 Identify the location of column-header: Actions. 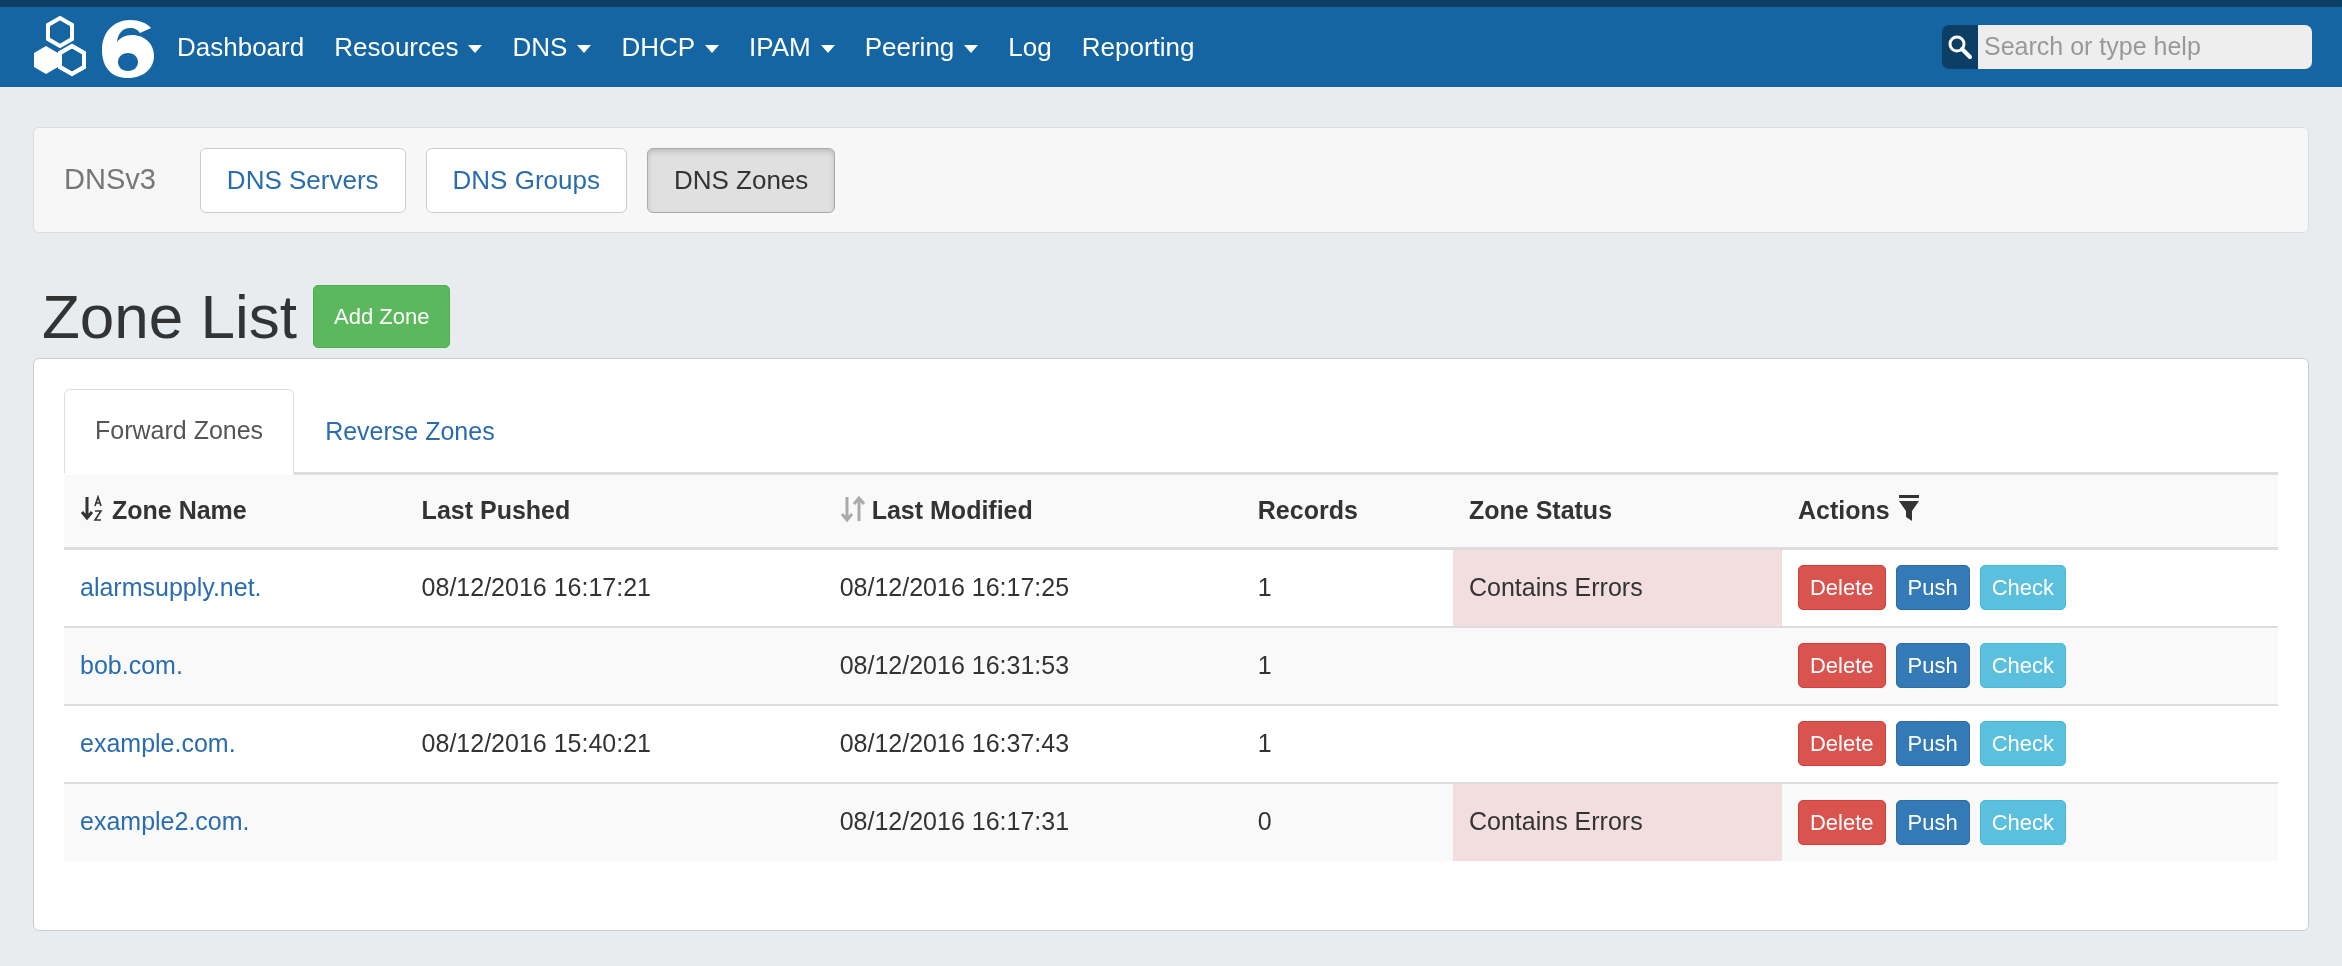
(1843, 510).